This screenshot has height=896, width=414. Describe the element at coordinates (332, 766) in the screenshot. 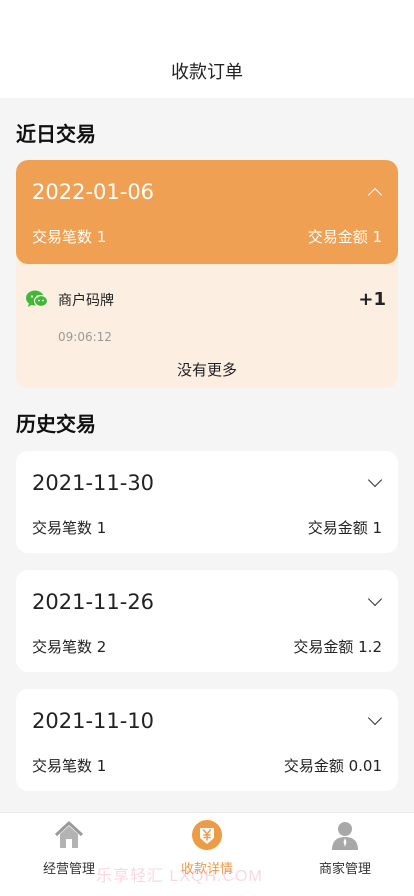

I see `history-day-amount: 交易金额 0.01` at that location.